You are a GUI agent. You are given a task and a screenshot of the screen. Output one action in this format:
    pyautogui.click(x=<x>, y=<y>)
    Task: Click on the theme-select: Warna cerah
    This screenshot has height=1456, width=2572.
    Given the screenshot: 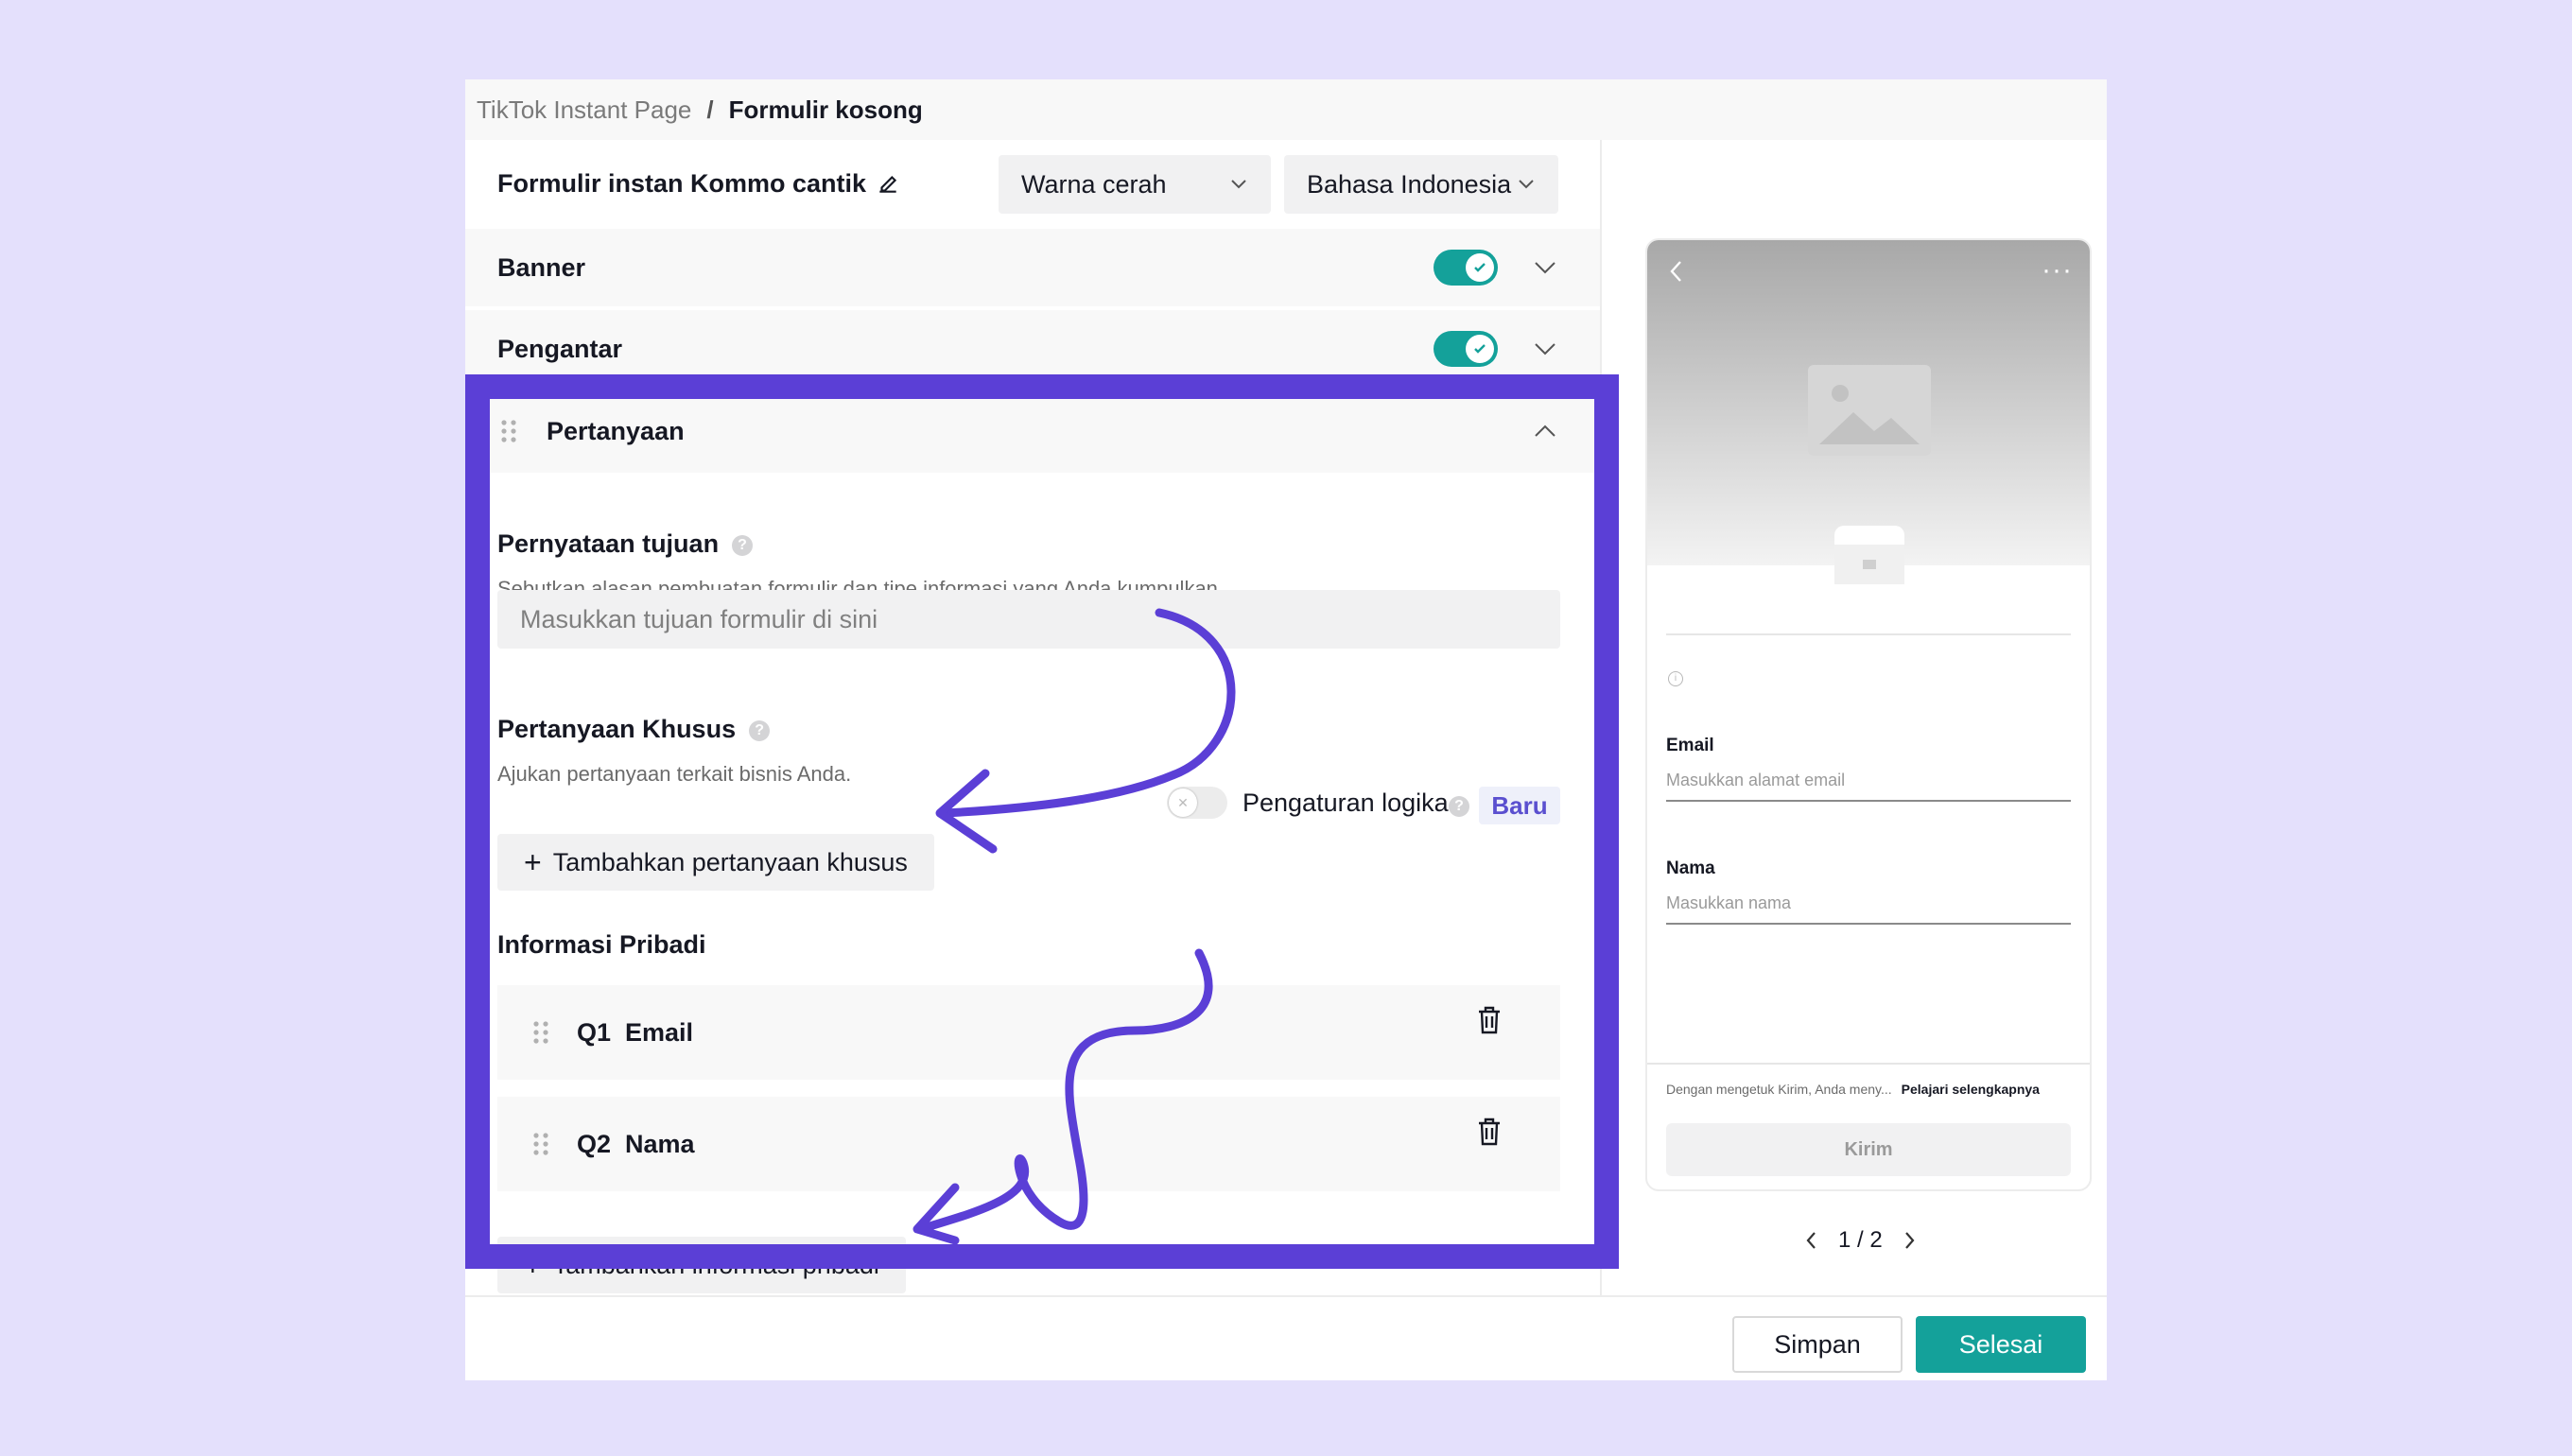 What is the action you would take?
    pyautogui.click(x=1135, y=184)
    